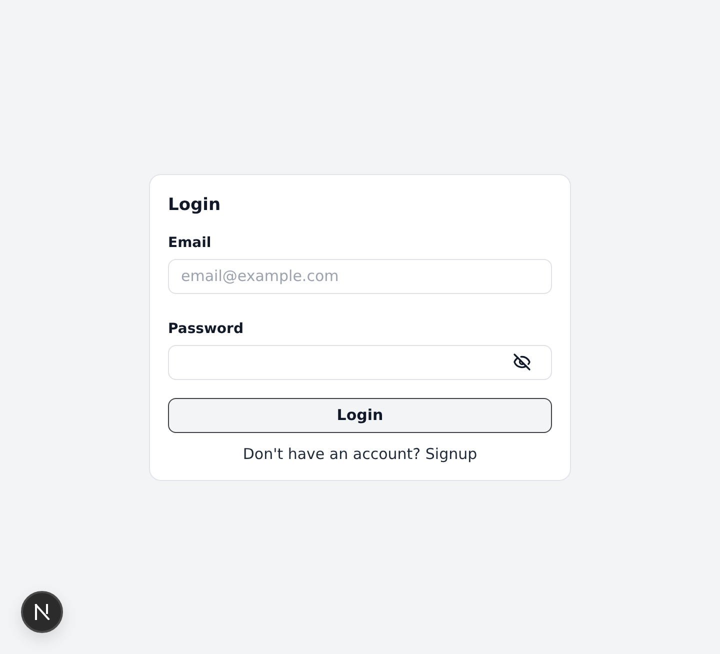 The width and height of the screenshot is (720, 654). I want to click on eye-off-icon, so click(522, 362).